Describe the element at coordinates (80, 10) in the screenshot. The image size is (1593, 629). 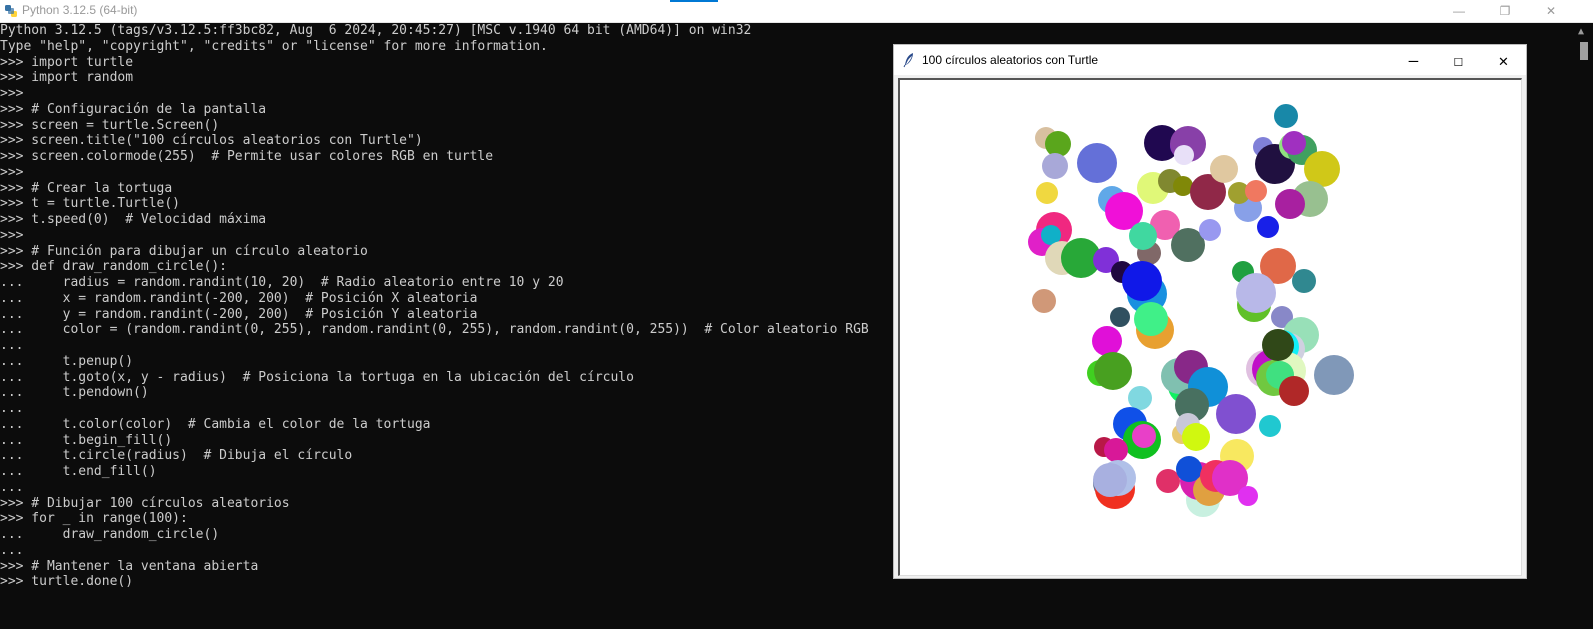
I see `console-title: Python 3.12.5 (64-bit)` at that location.